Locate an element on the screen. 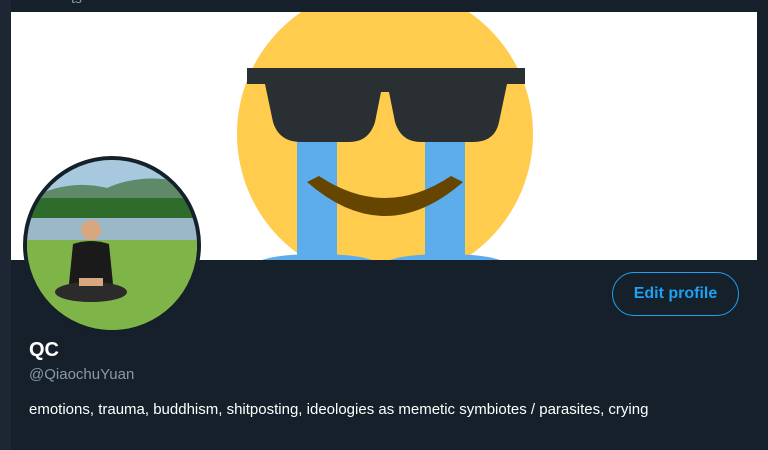 This screenshot has width=768, height=450. profile-photo-meditating-icon is located at coordinates (112, 245).